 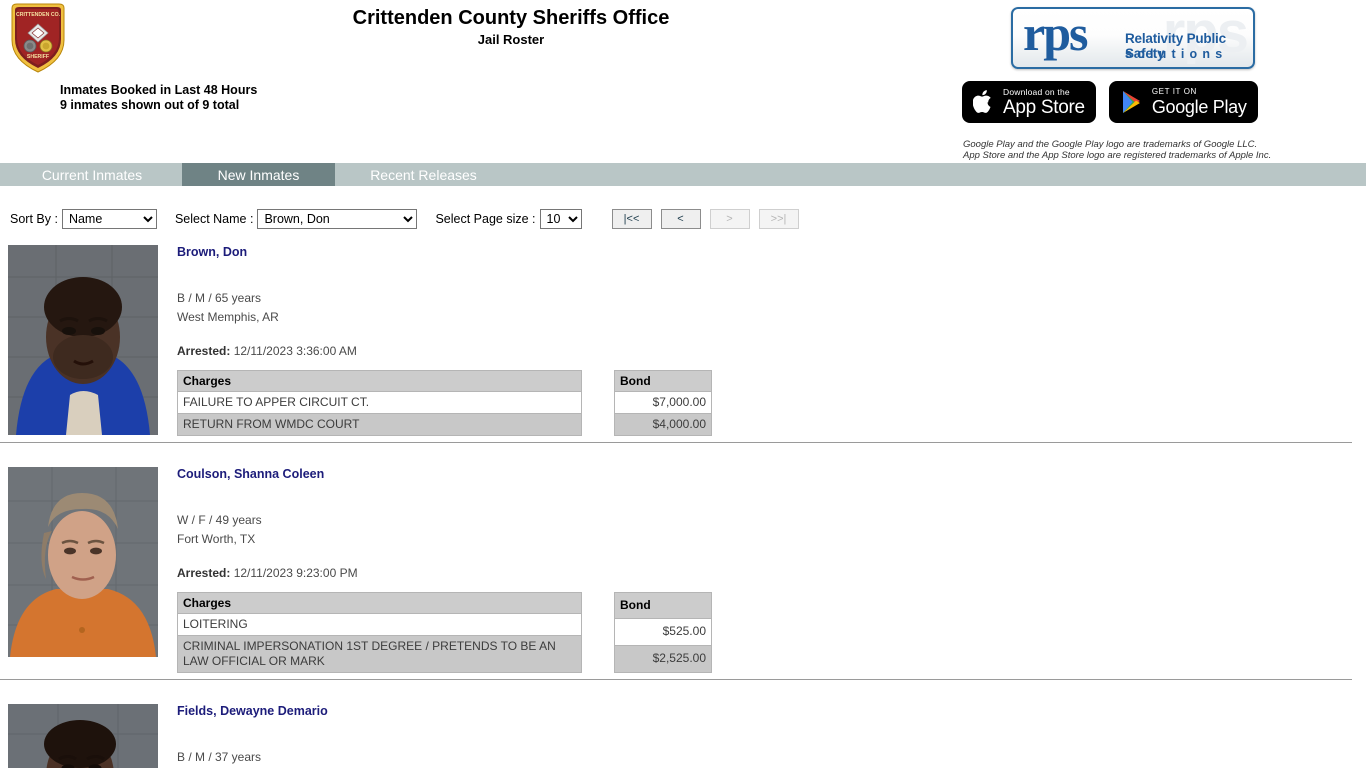 I want to click on inmate-arrested: Arrested: 12/11/2023 9:23:00 PM, so click(x=771, y=573).